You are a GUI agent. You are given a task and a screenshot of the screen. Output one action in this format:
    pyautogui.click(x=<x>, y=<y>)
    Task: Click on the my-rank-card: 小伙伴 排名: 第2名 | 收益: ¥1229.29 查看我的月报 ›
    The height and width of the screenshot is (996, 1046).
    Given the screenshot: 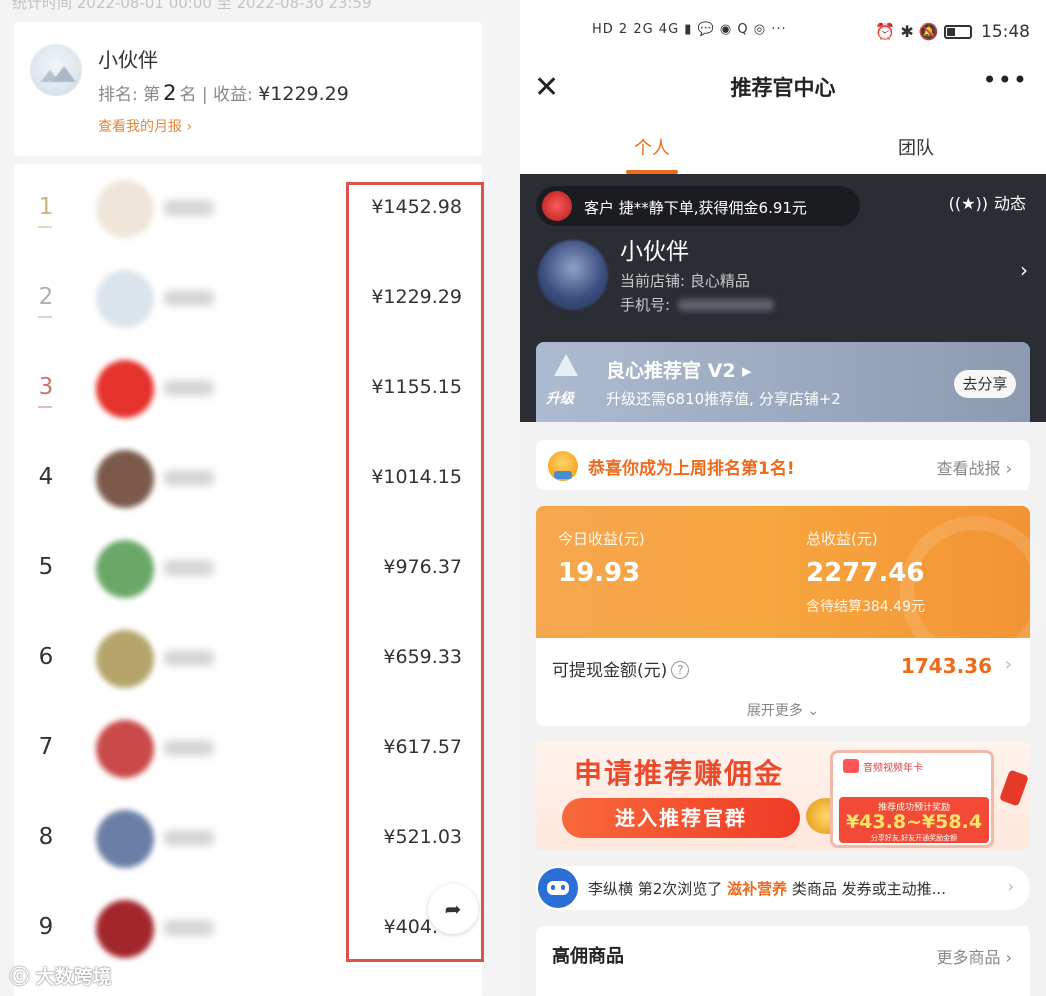 What is the action you would take?
    pyautogui.click(x=248, y=89)
    